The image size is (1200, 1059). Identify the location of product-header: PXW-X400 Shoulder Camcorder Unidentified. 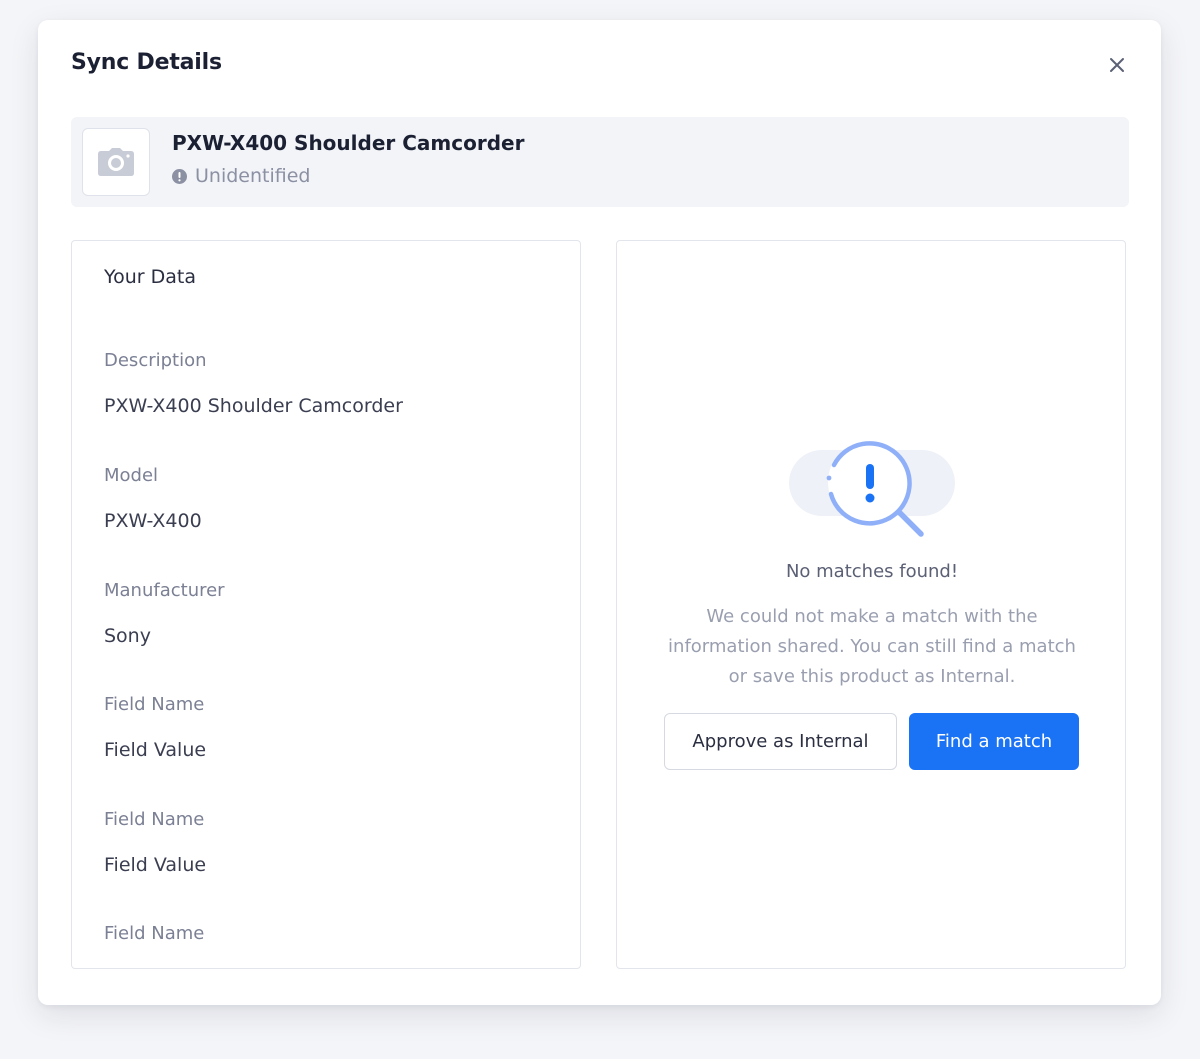
(600, 162).